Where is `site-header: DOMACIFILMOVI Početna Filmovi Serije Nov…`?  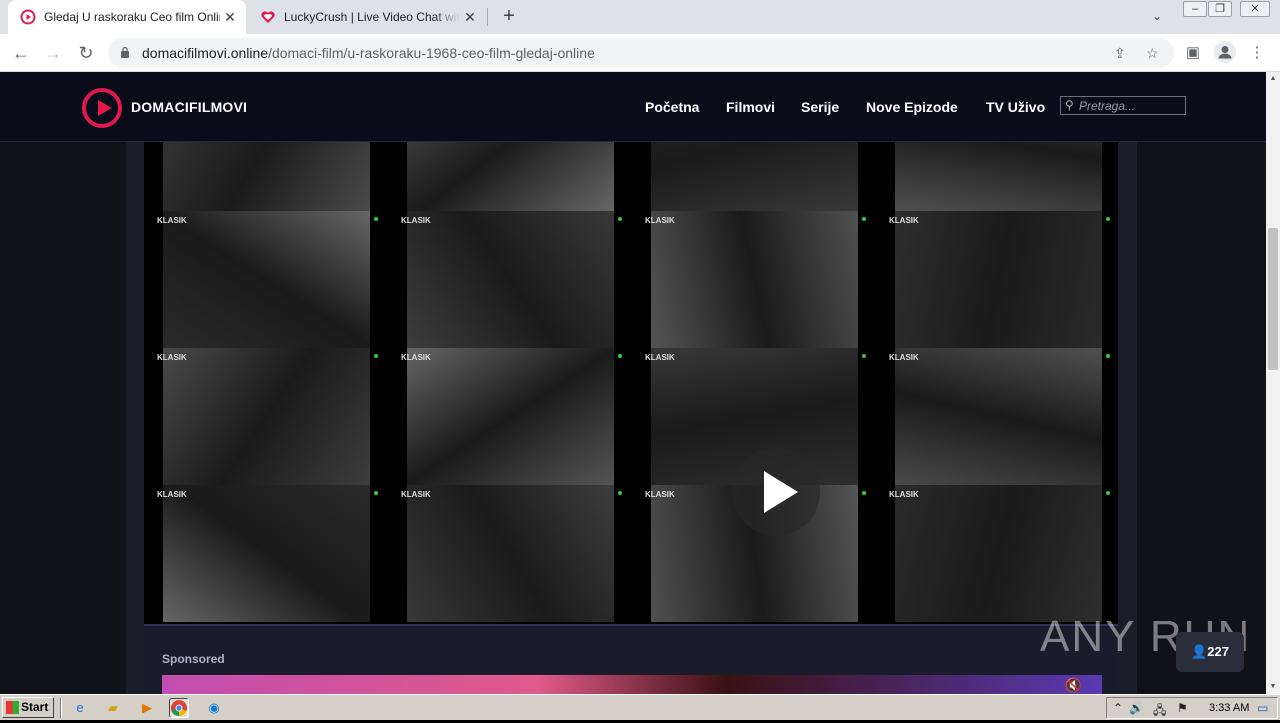
site-header: DOMACIFILMOVI Početna Filmovi Serije Nov… is located at coordinates (633, 107).